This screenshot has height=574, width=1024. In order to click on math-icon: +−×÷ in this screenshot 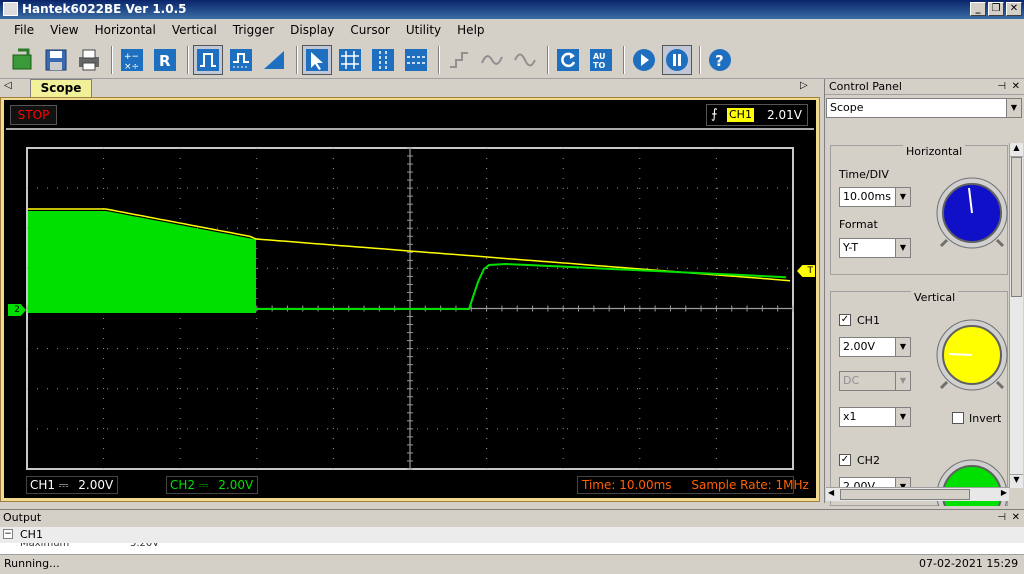, I will do `click(132, 60)`.